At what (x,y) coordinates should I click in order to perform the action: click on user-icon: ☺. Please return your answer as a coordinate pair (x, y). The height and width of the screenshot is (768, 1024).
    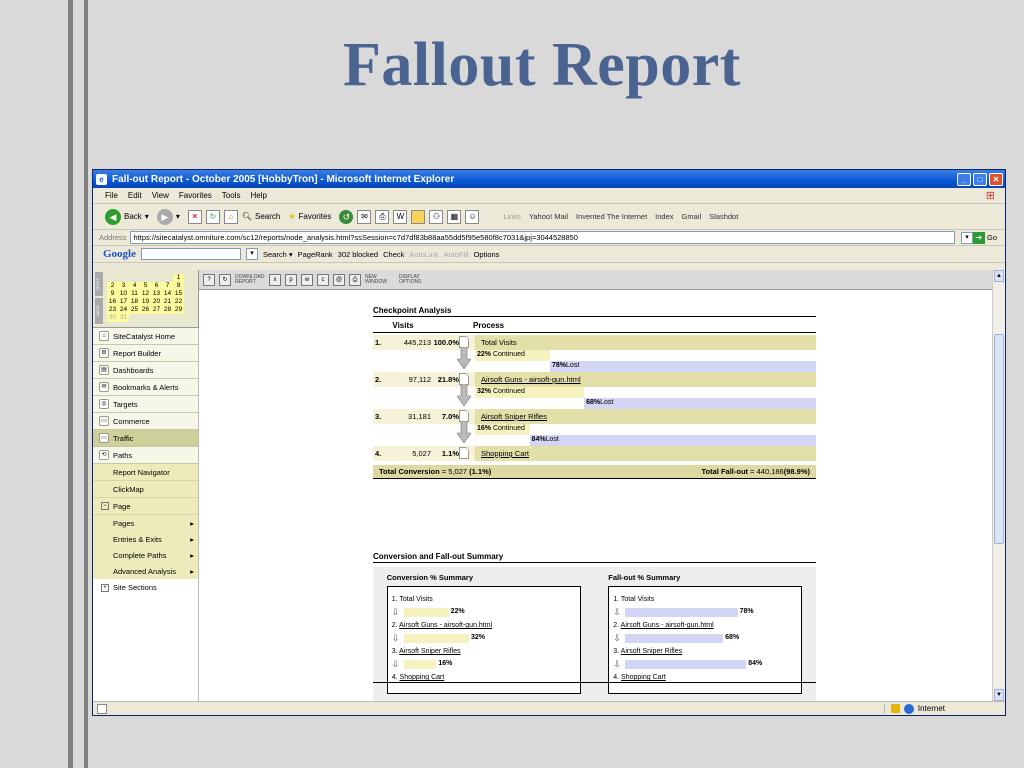
    Looking at the image, I should click on (472, 216).